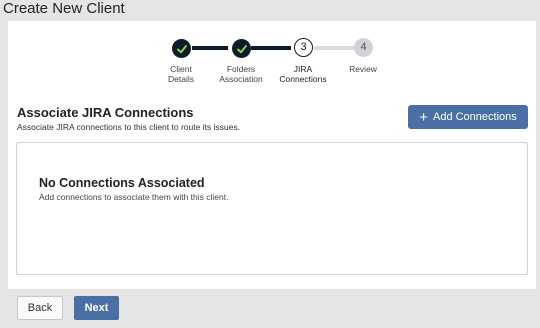  What do you see at coordinates (105, 112) in the screenshot?
I see `section-title: Associate JIRA Connections` at bounding box center [105, 112].